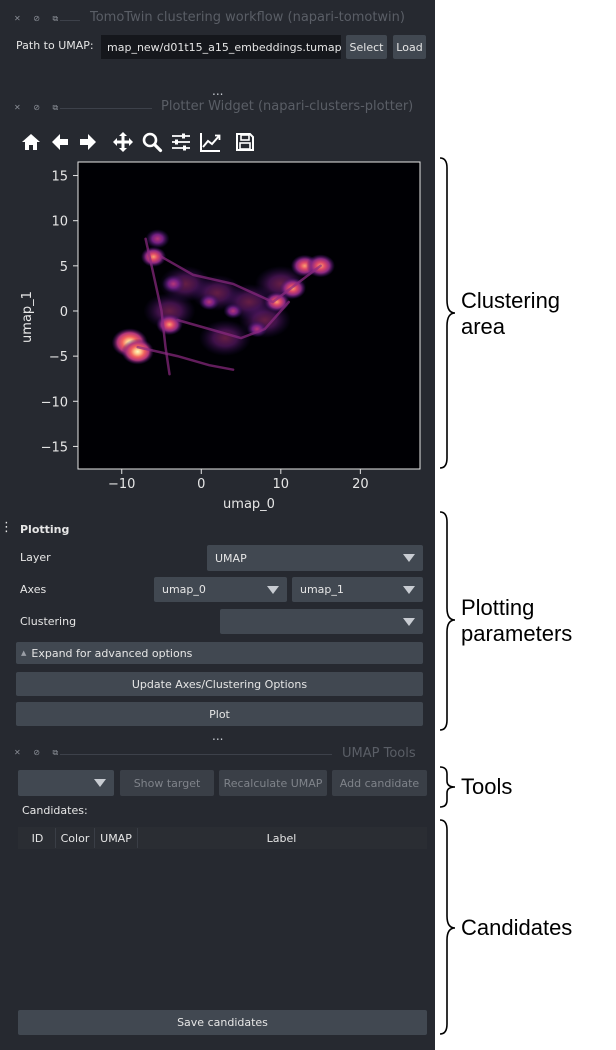 The width and height of the screenshot is (616, 1050). What do you see at coordinates (24, 653) in the screenshot?
I see `triangle-up-icon: ▲` at bounding box center [24, 653].